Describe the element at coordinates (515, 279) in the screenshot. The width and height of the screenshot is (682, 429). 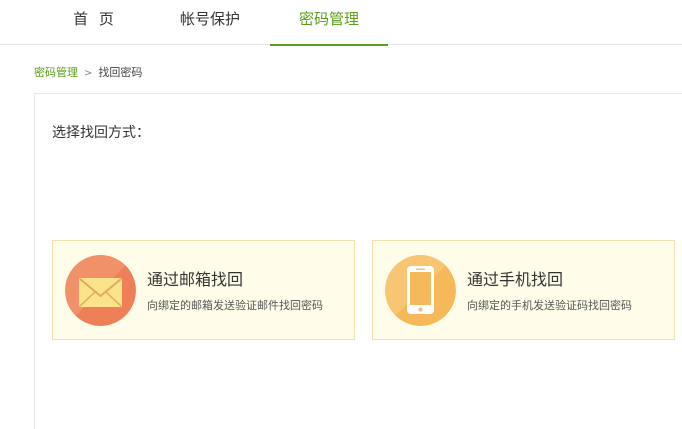
I see `phone-option-title: 通过手机找回` at that location.